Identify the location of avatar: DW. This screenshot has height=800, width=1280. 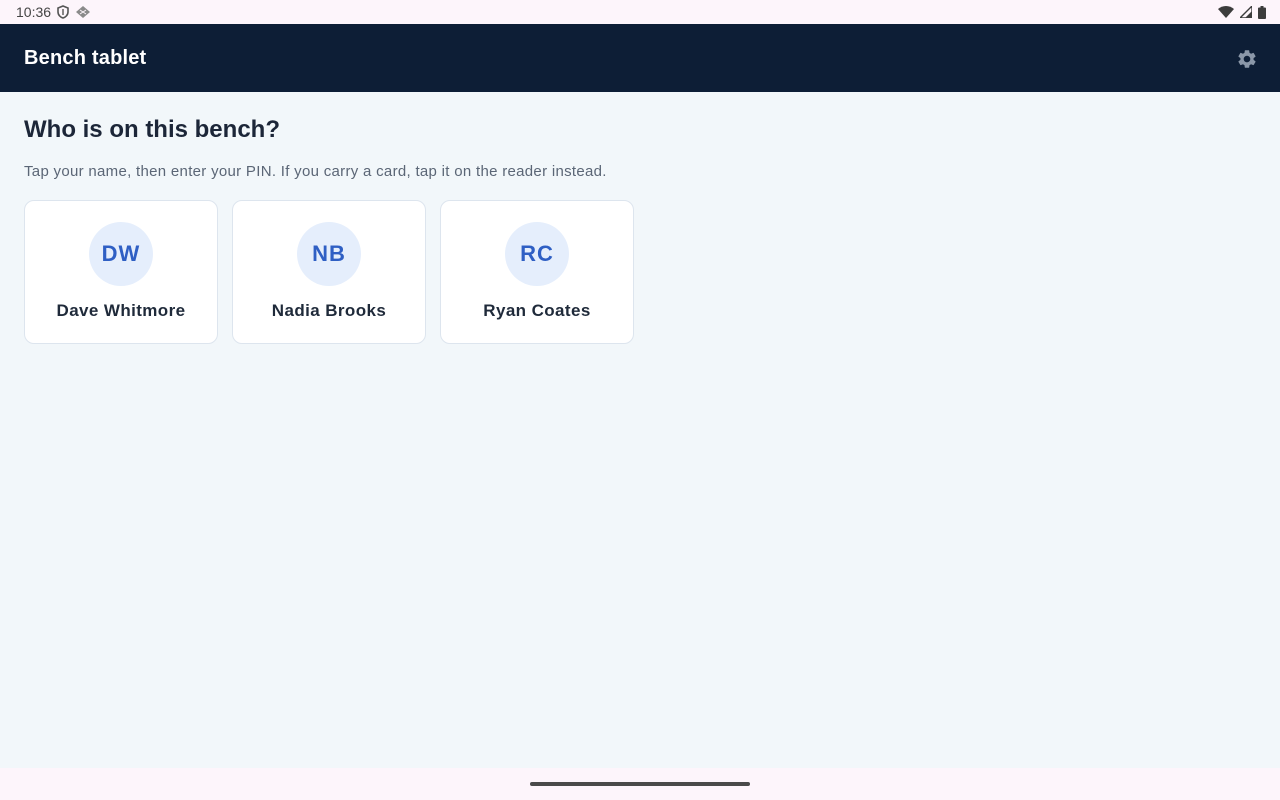
(121, 254).